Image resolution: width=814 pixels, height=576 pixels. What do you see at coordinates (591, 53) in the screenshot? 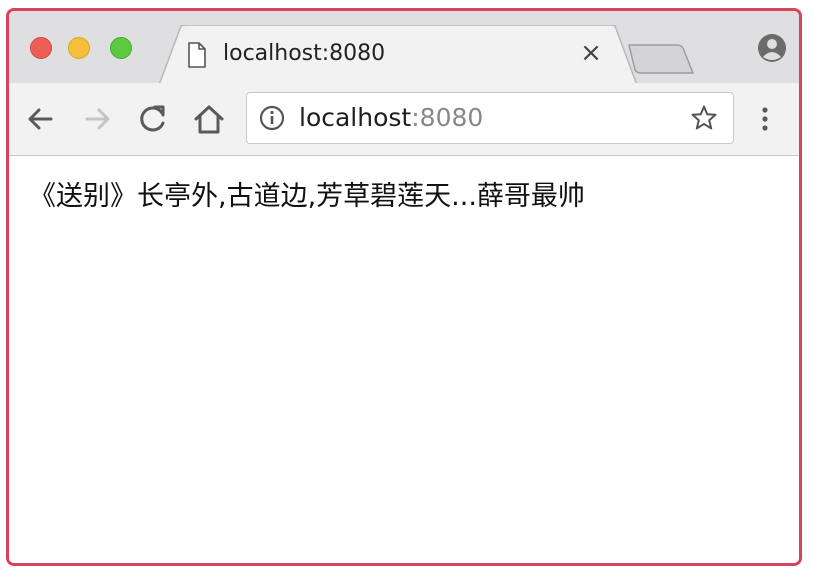
I see `tab-close-button: ×` at bounding box center [591, 53].